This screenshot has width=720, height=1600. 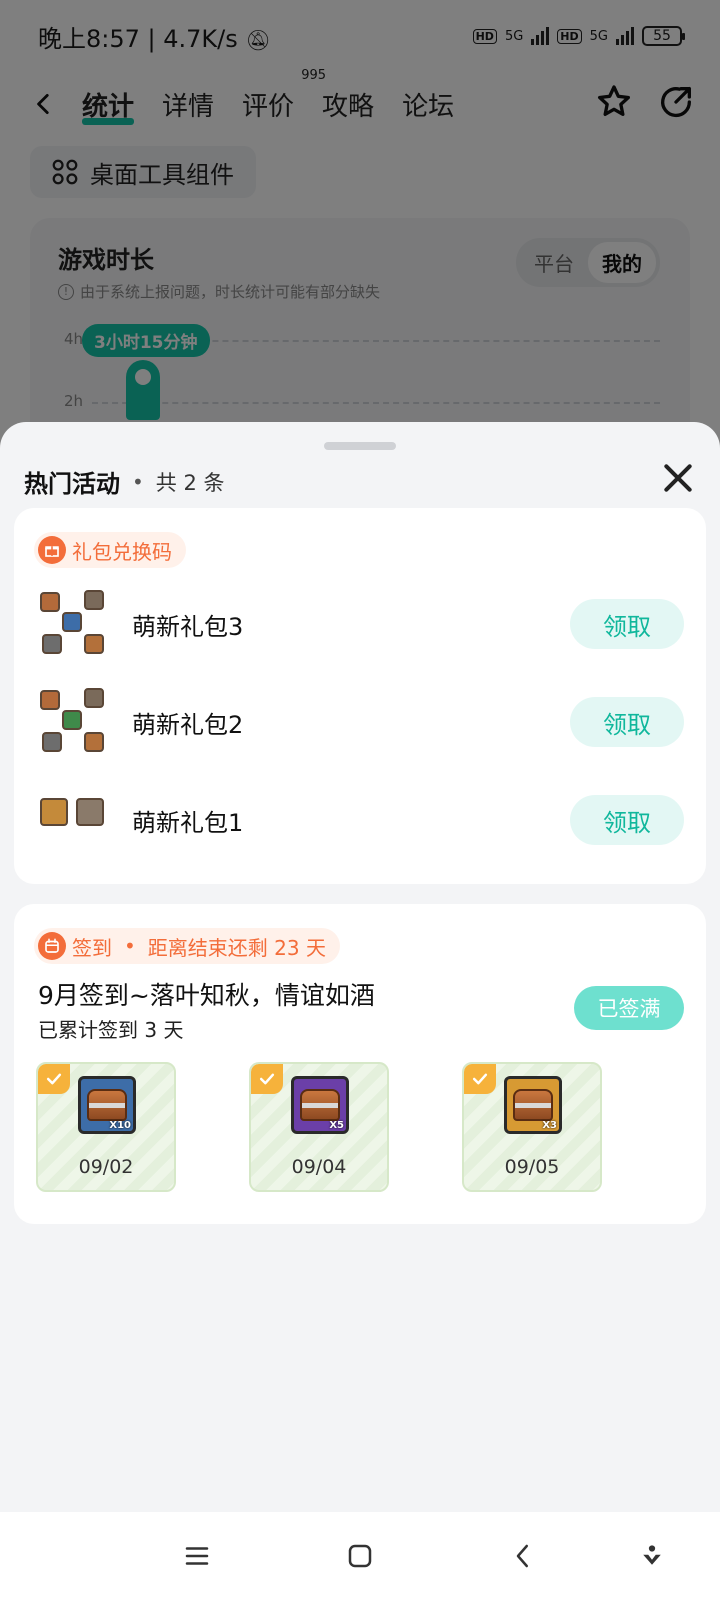 I want to click on drag-handle, so click(x=360, y=446).